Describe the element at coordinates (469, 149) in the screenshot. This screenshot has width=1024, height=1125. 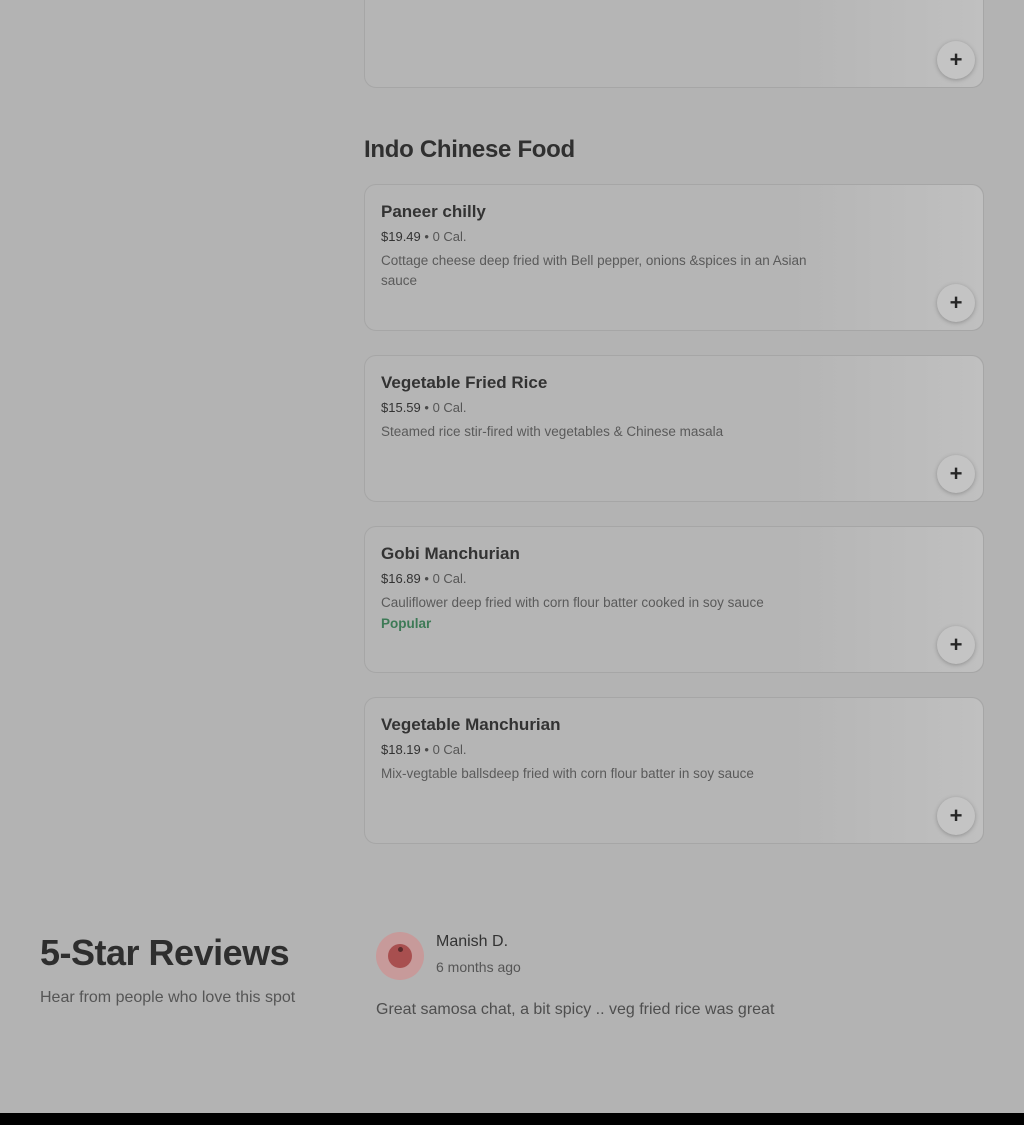
I see `section-title: Indo Chinese Food` at that location.